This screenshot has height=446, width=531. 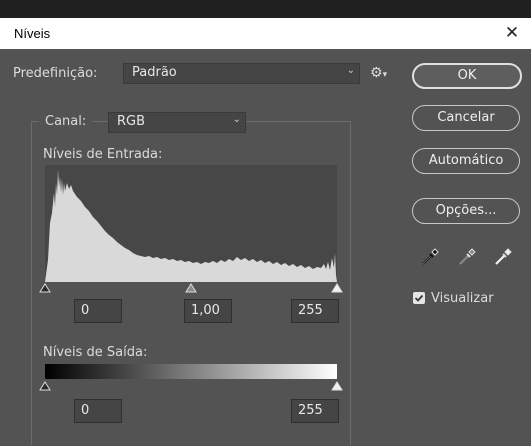 I want to click on channel-value: RGB, so click(x=131, y=121).